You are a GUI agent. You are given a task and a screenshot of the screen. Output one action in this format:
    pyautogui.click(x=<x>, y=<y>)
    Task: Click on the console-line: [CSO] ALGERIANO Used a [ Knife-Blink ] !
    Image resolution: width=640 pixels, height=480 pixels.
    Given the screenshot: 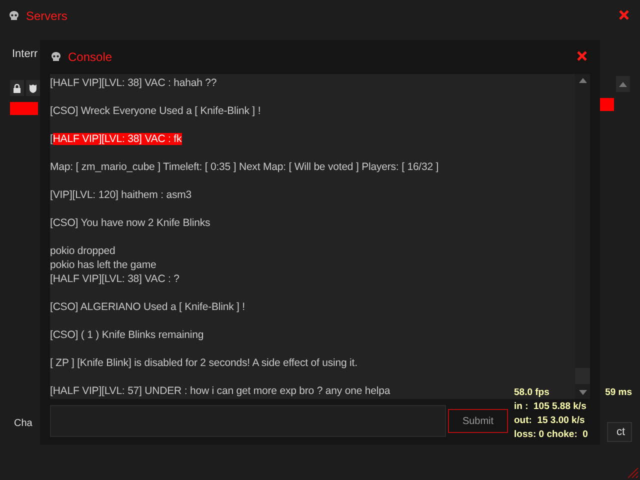 What is the action you would take?
    pyautogui.click(x=147, y=307)
    